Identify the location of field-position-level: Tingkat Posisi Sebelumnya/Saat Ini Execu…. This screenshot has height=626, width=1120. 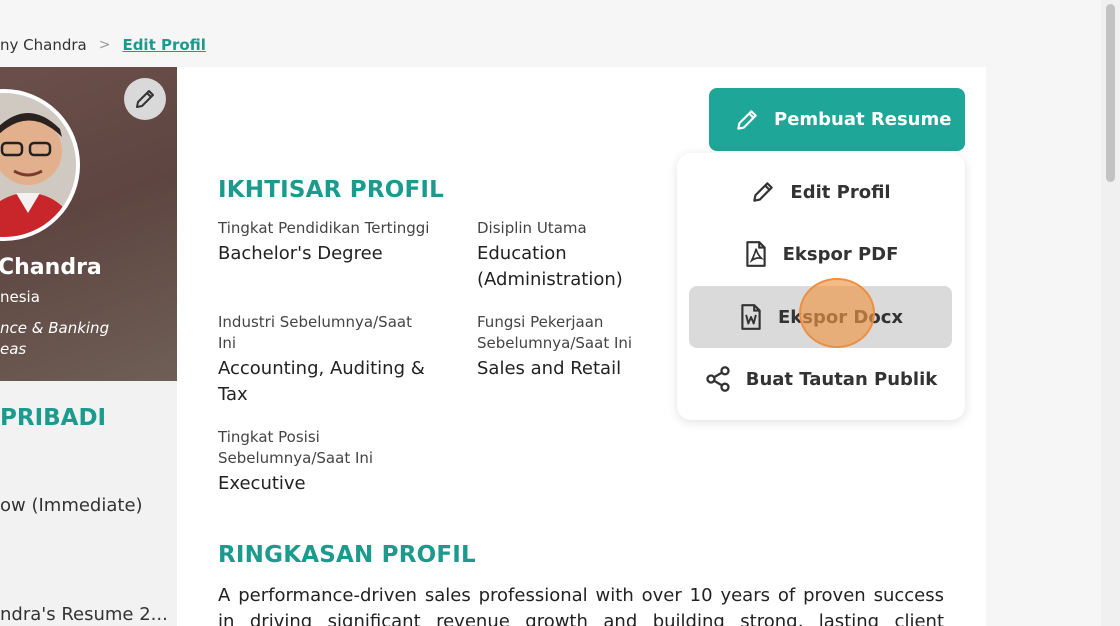
(313, 462).